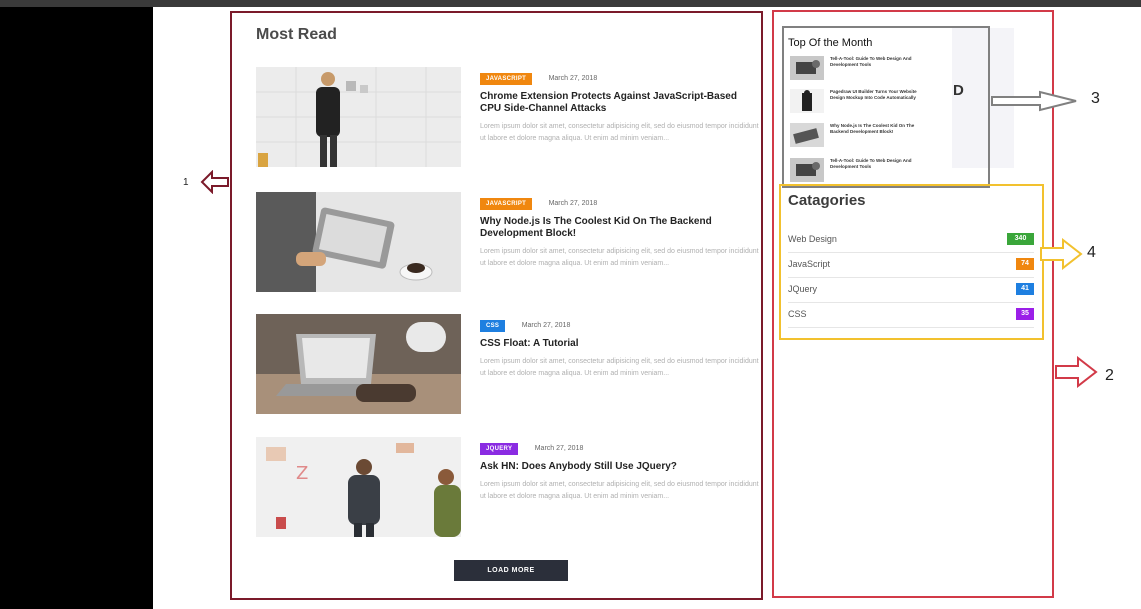 The width and height of the screenshot is (1141, 609). What do you see at coordinates (1109, 375) in the screenshot?
I see `annotation-label-2: 2` at bounding box center [1109, 375].